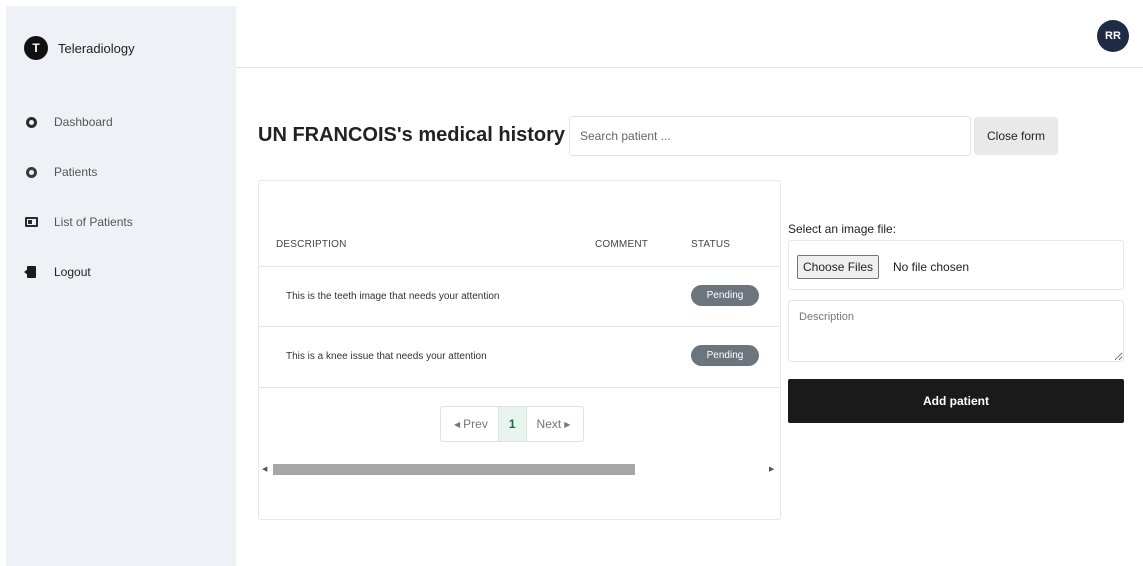 The height and width of the screenshot is (566, 1143). Describe the element at coordinates (31, 272) in the screenshot. I see `logout-door-icon` at that location.